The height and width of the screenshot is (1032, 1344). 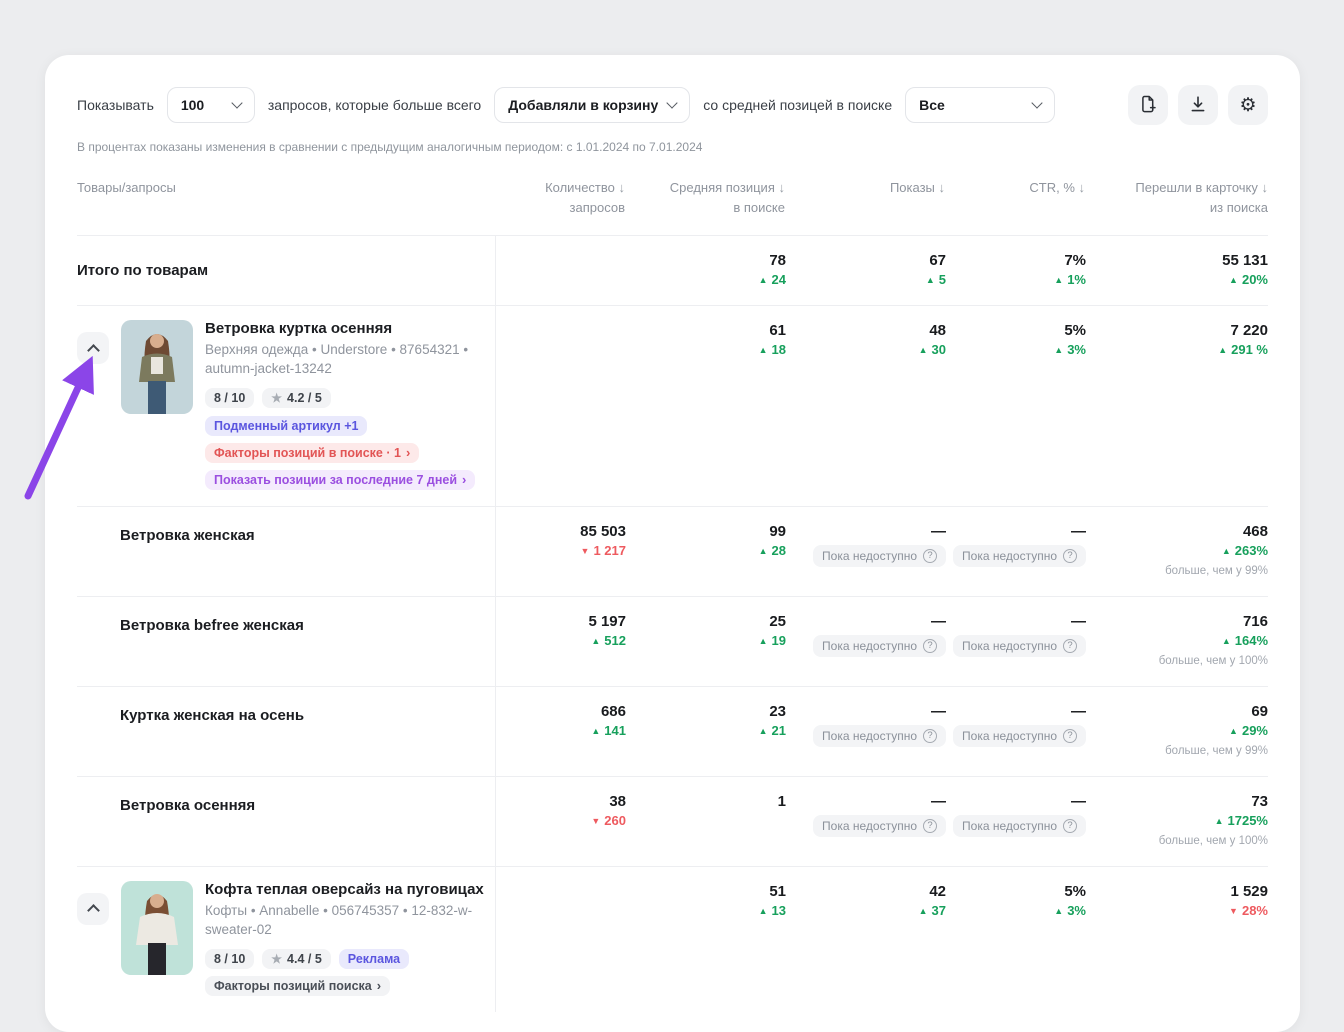 What do you see at coordinates (866, 405) in the screenshot?
I see `metric-impressions: 48 30` at bounding box center [866, 405].